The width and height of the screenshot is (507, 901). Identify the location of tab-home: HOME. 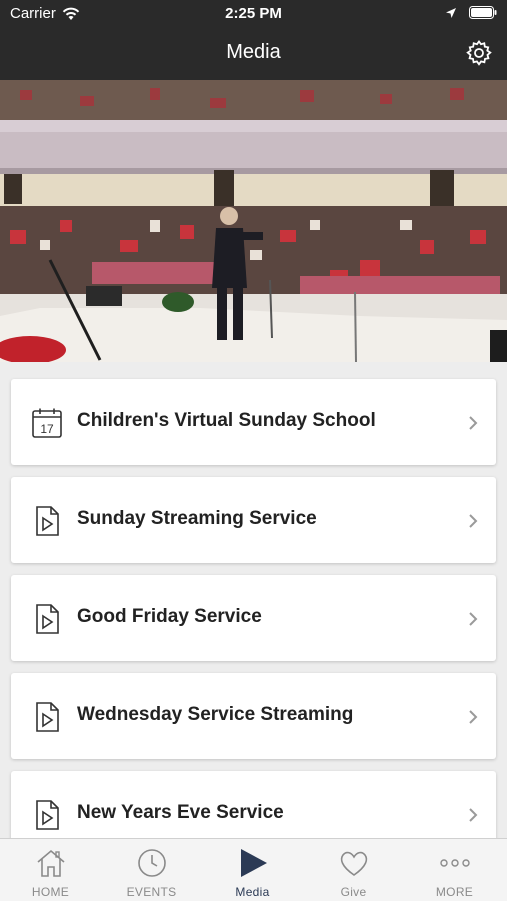
(50, 870).